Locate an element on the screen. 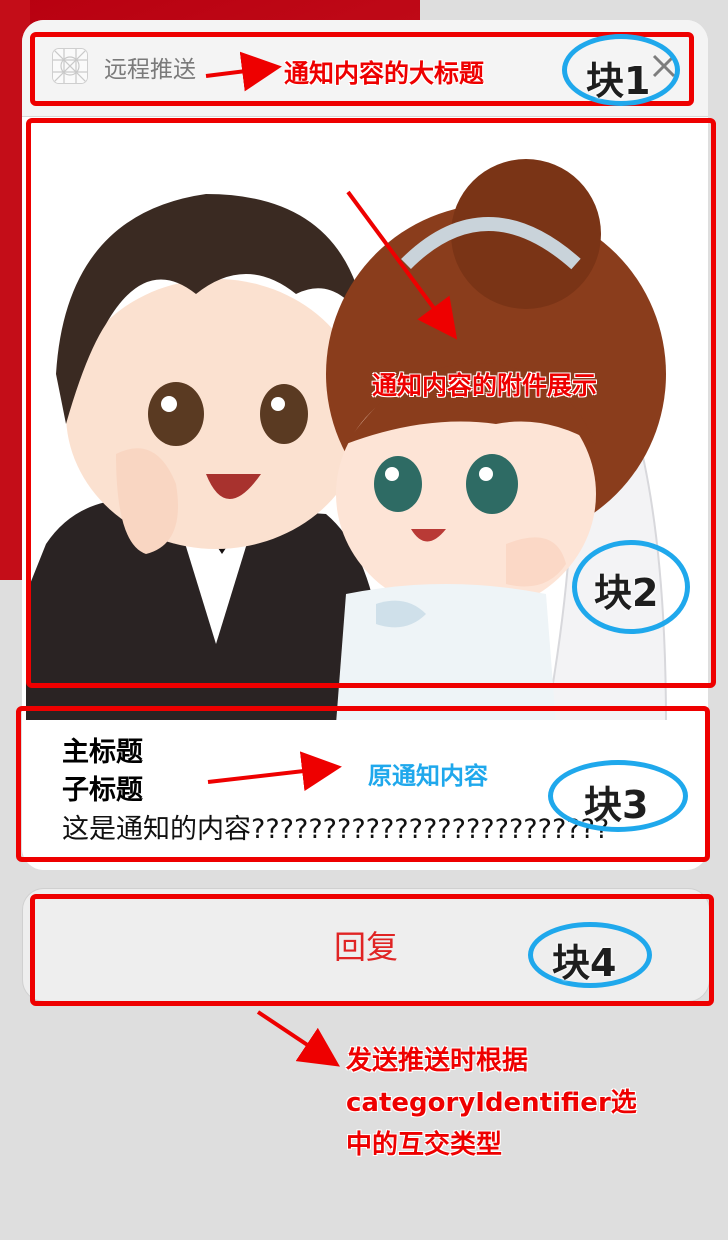 The height and width of the screenshot is (1240, 728). block3-label: 块3 is located at coordinates (616, 805).